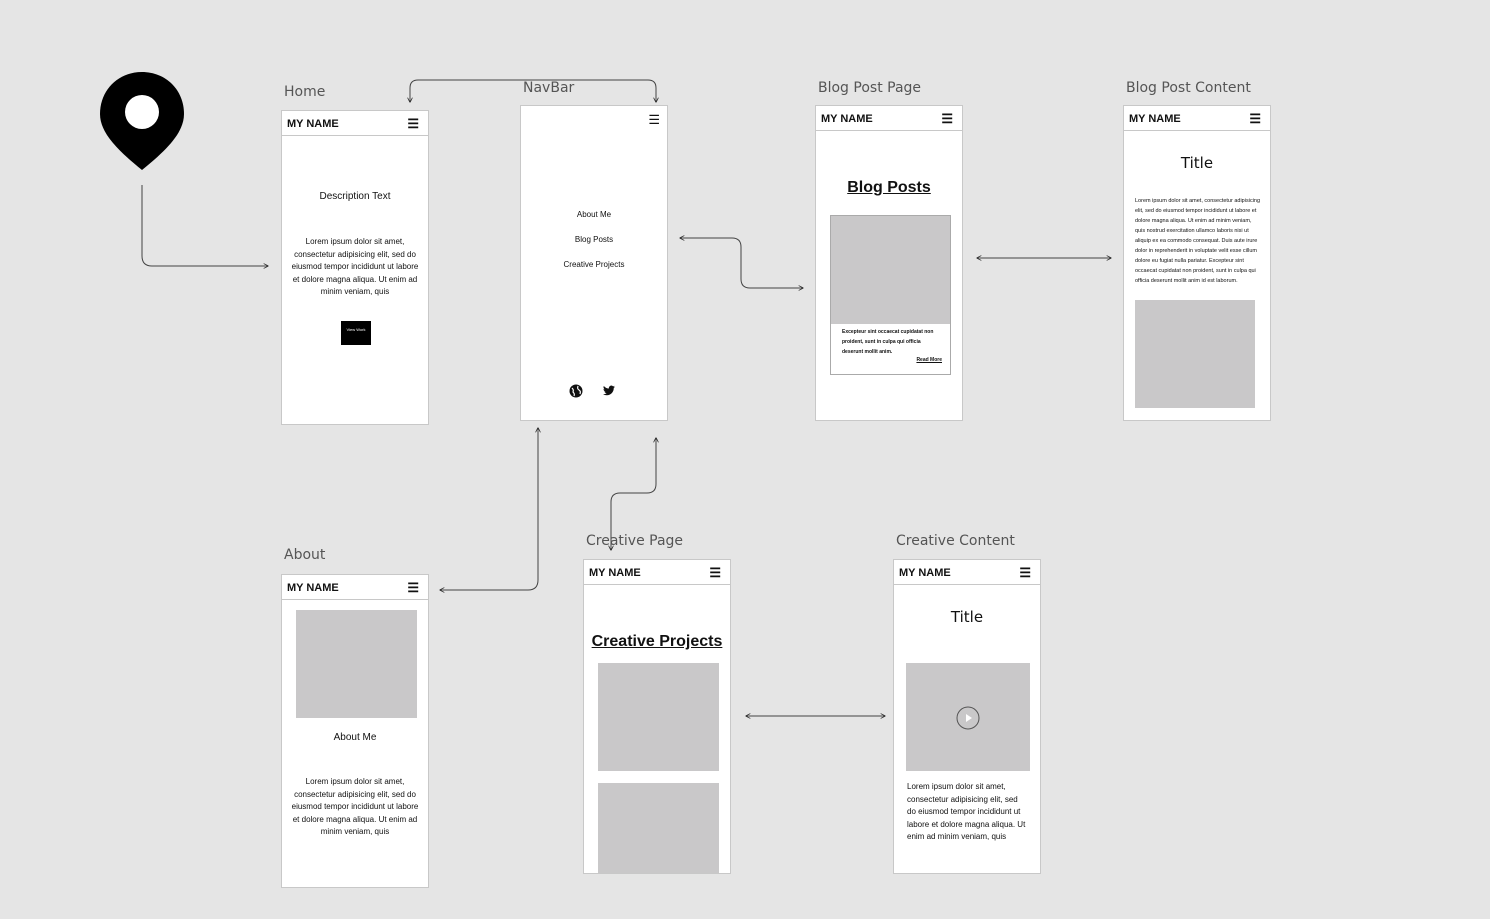 The height and width of the screenshot is (919, 1490). Describe the element at coordinates (355, 737) in the screenshot. I see `about-me-caption: About Me` at that location.